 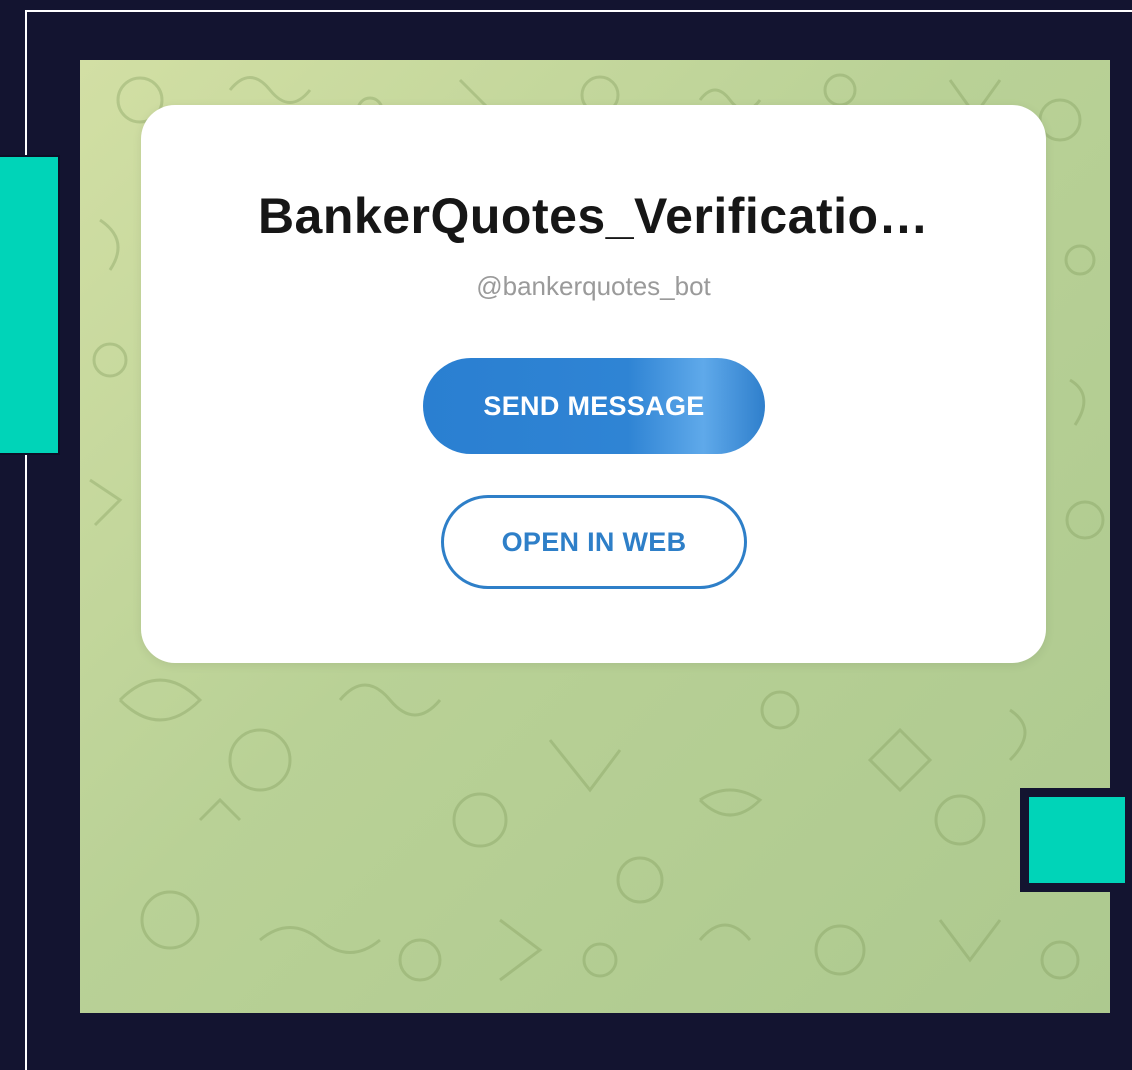 I want to click on accent-block-left, so click(x=30, y=305).